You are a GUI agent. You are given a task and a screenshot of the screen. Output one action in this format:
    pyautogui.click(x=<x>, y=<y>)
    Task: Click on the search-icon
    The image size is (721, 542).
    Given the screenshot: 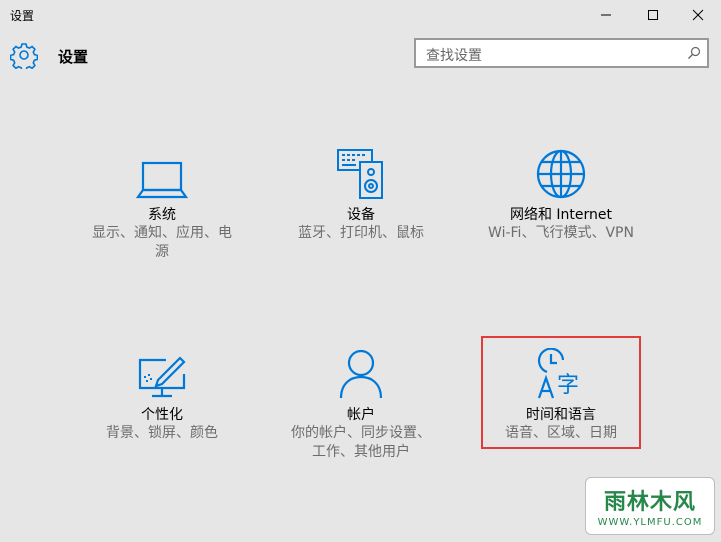 What is the action you would take?
    pyautogui.click(x=694, y=53)
    